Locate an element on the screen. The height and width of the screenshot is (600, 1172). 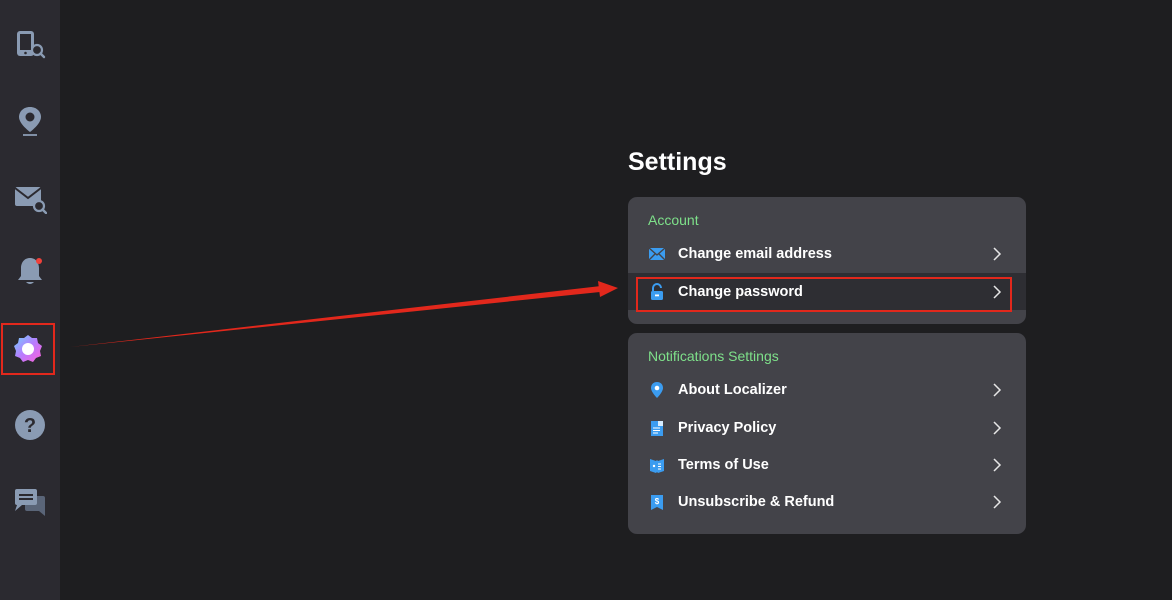
sidebar-item-location is located at coordinates (30, 121).